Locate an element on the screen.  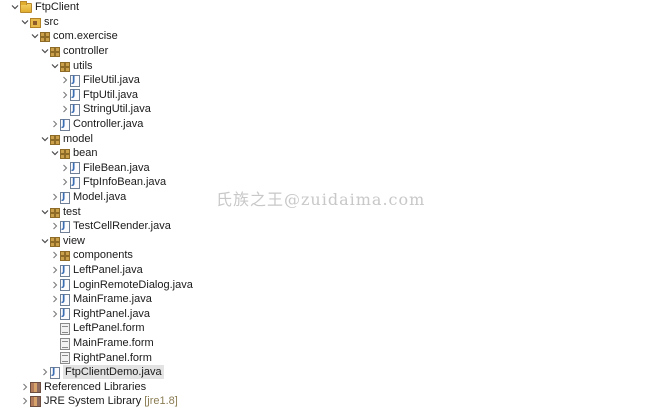
tree-item: StringUtil.java is located at coordinates (325, 109).